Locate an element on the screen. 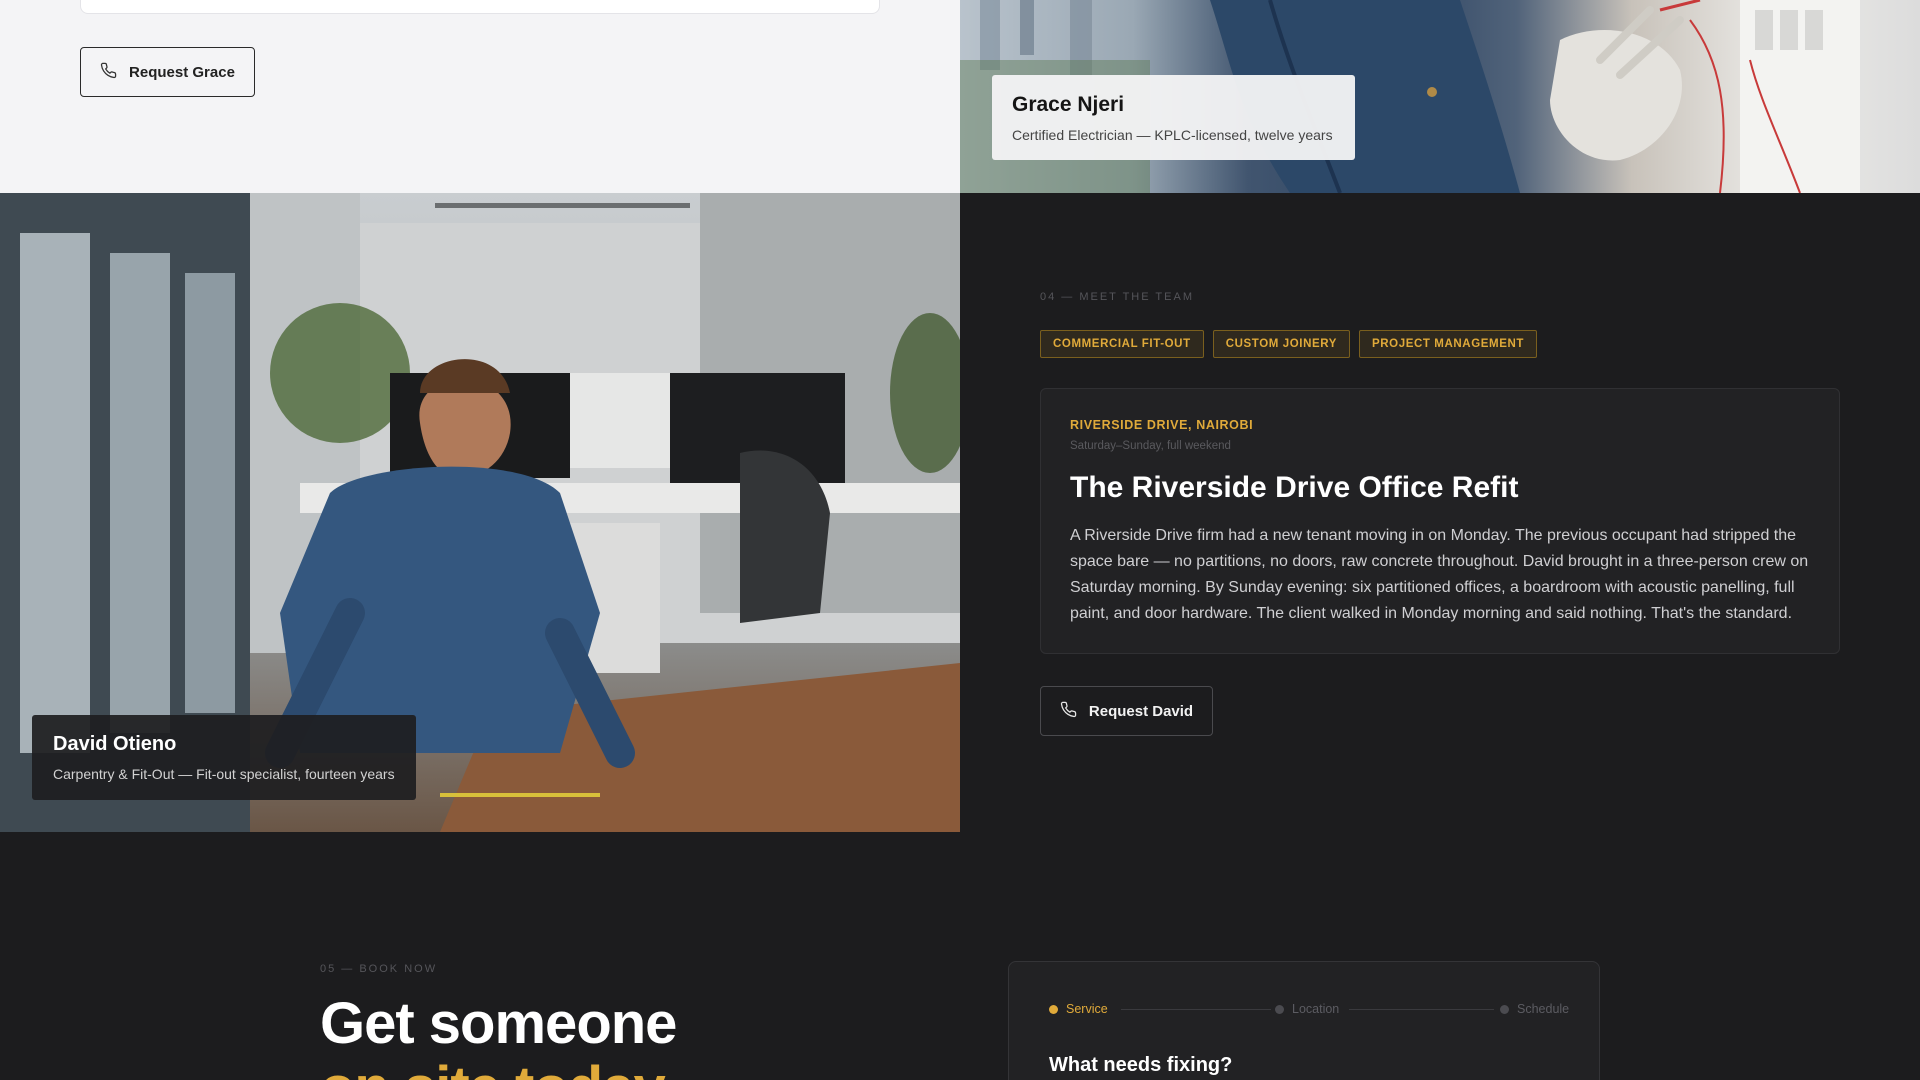  request-david-button: Request David is located at coordinates (1126, 711).